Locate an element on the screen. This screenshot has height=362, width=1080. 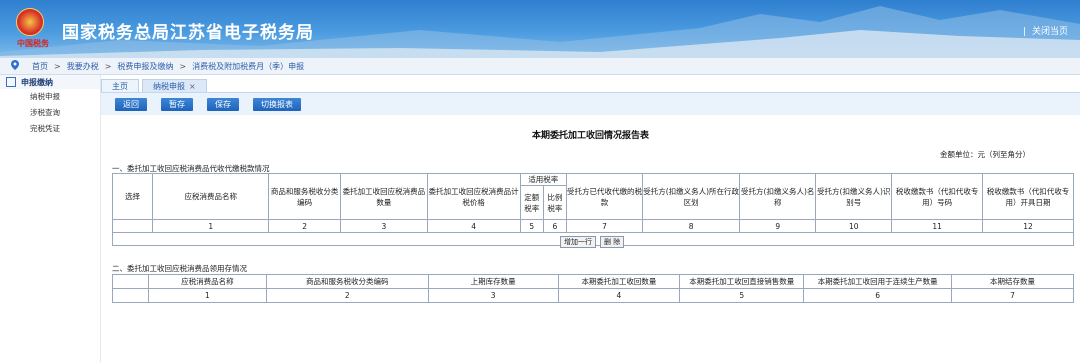
close-page-link: | 关闭当页 is located at coordinates (1045, 30).